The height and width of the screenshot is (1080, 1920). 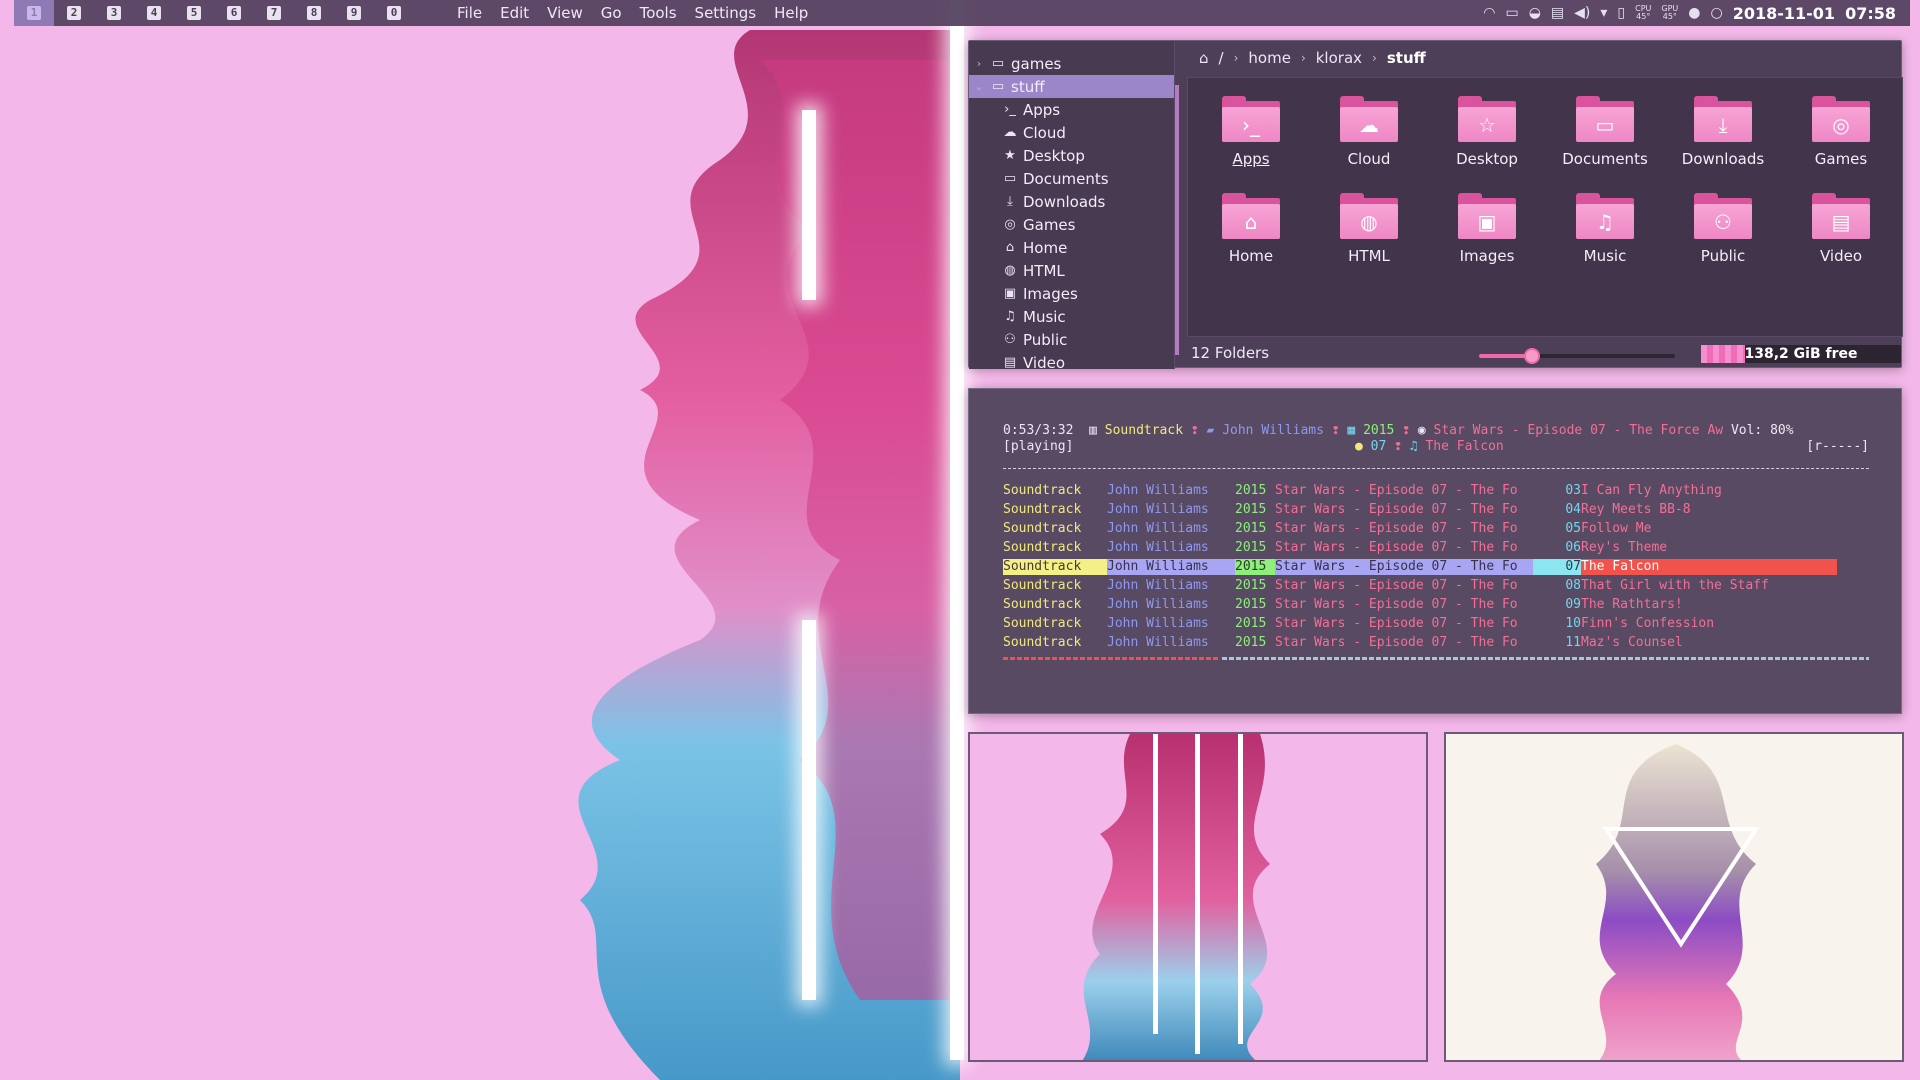 What do you see at coordinates (114, 13) in the screenshot?
I see `workspace-3: 3` at bounding box center [114, 13].